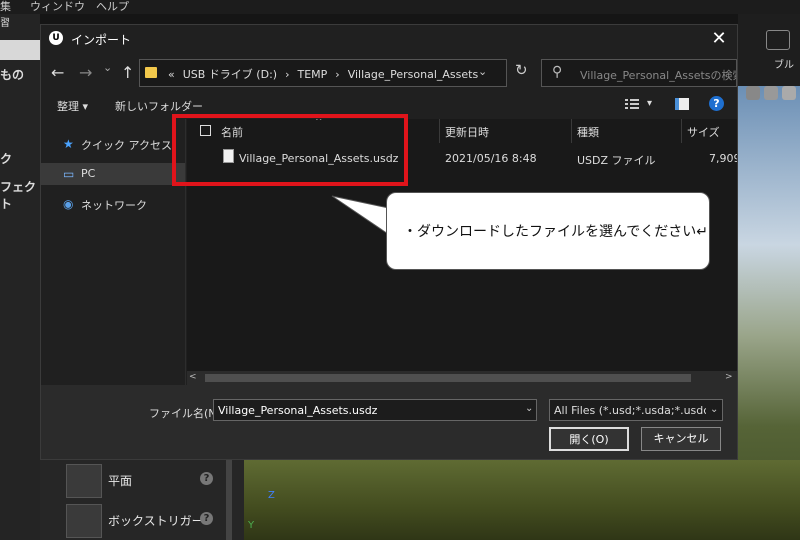 This screenshot has width=800, height=540. Describe the element at coordinates (658, 75) in the screenshot. I see `search-placeholder: Village_Personal_Assetsの検索` at that location.